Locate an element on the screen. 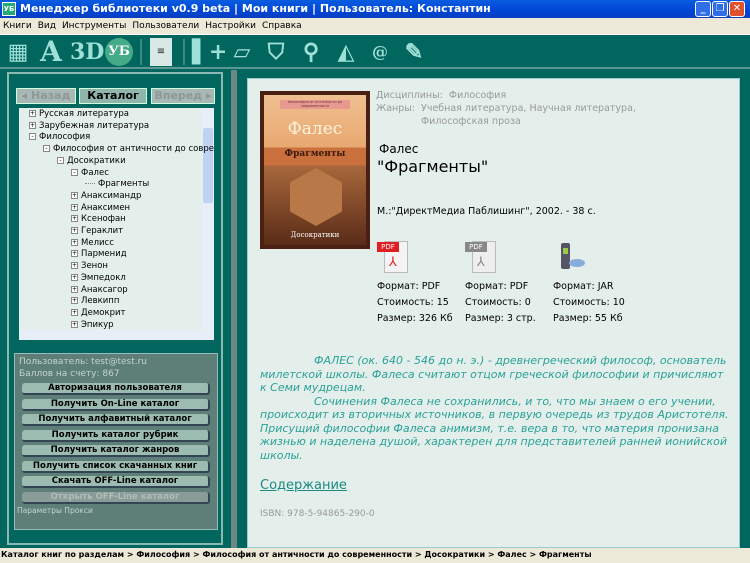 The height and width of the screenshot is (563, 750). tree-node: + Эпикур is located at coordinates (92, 325).